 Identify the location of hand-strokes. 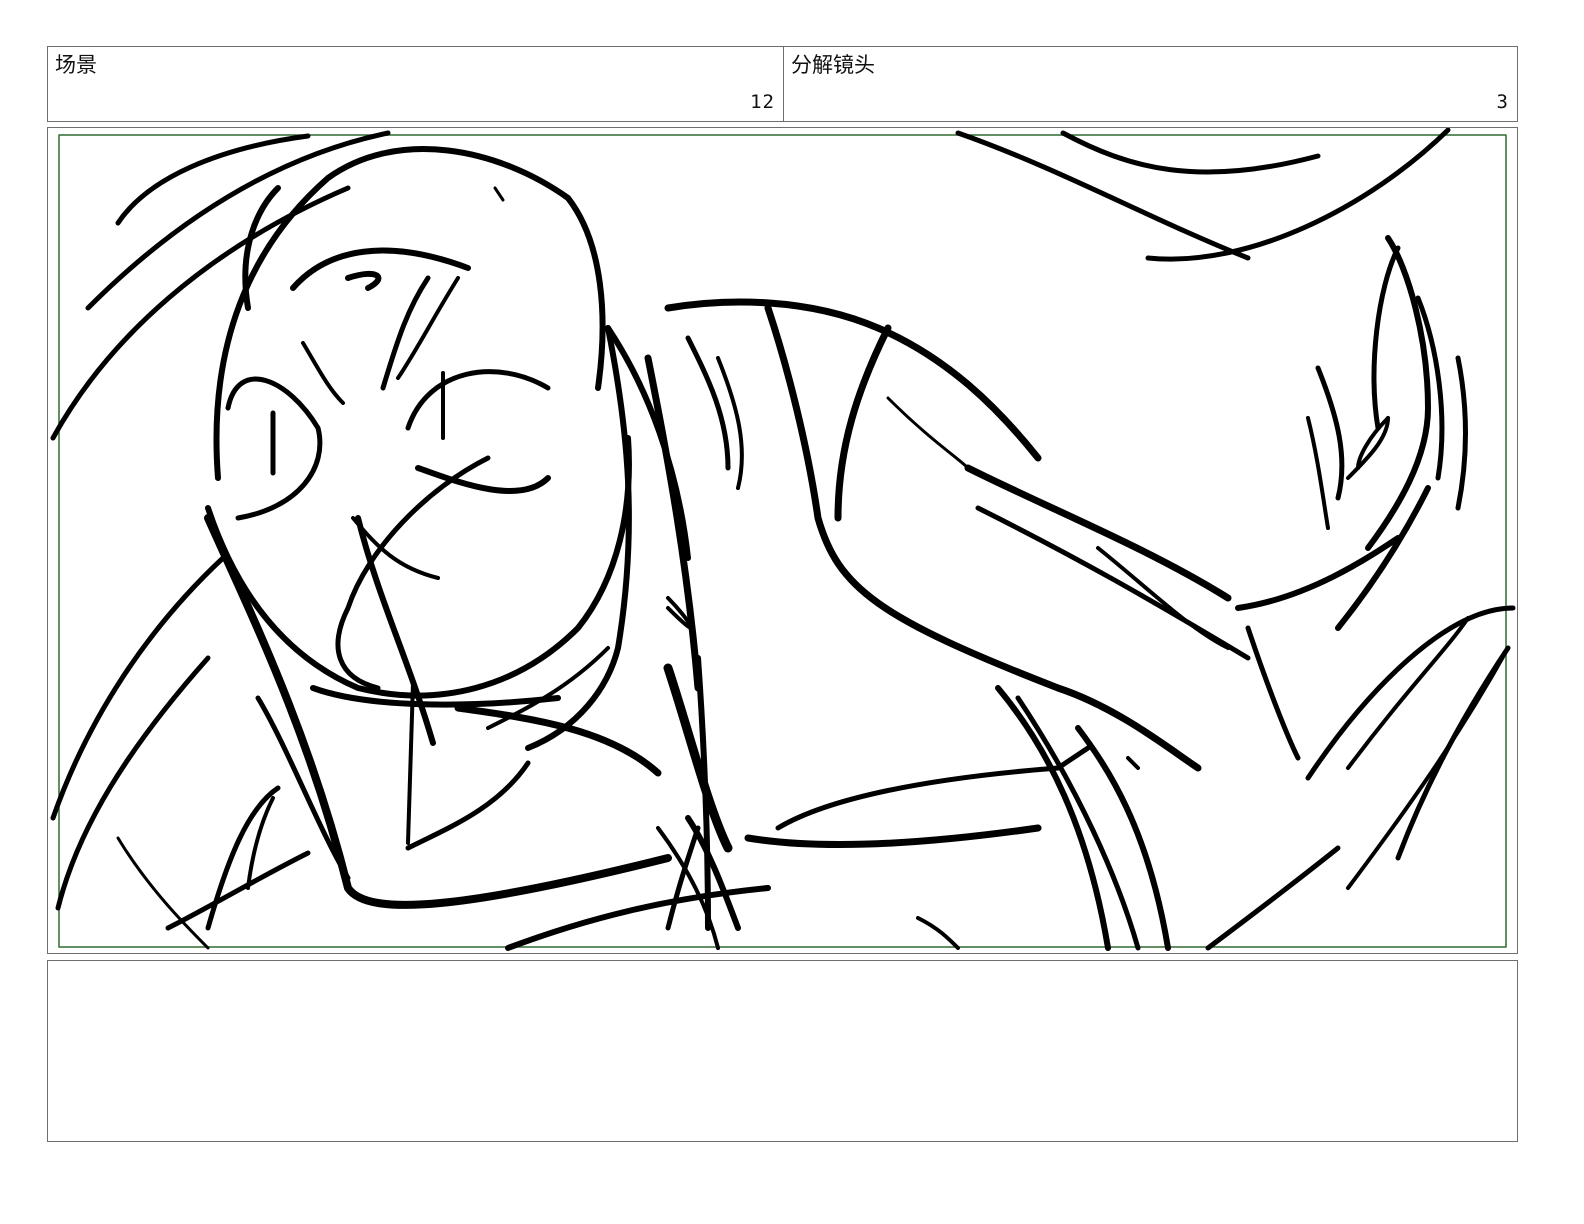
(1360, 593).